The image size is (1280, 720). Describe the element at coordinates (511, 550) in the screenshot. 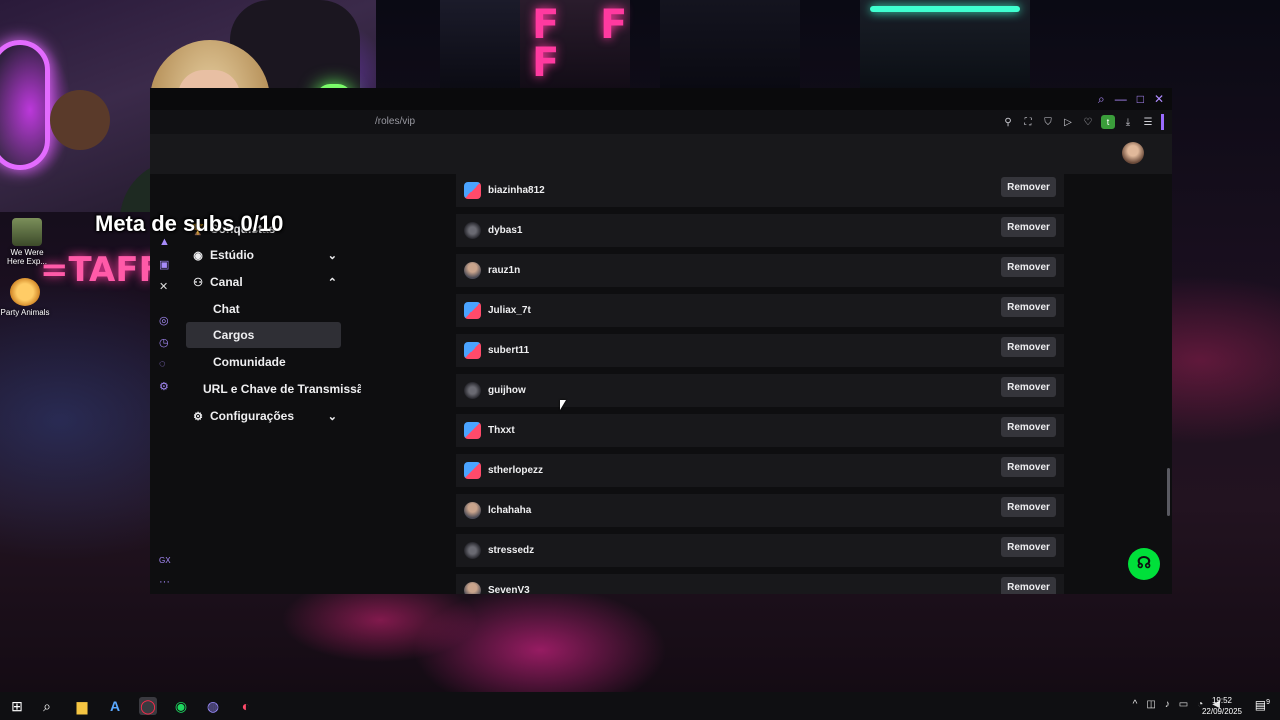

I see `username: stressedz` at that location.